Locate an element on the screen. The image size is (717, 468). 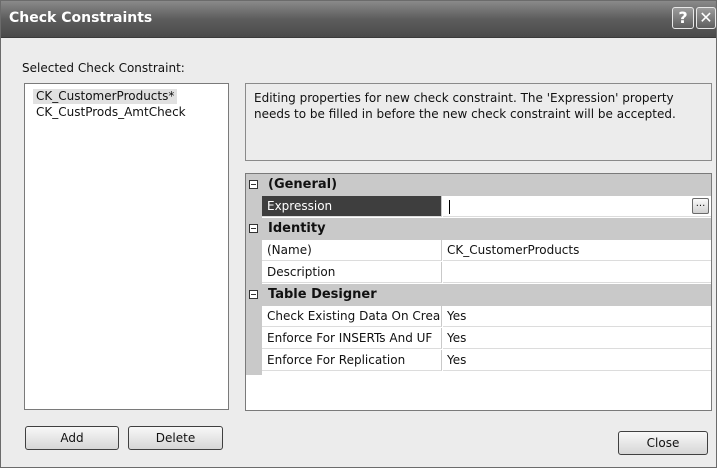
category-label: Table Designer is located at coordinates (322, 294).